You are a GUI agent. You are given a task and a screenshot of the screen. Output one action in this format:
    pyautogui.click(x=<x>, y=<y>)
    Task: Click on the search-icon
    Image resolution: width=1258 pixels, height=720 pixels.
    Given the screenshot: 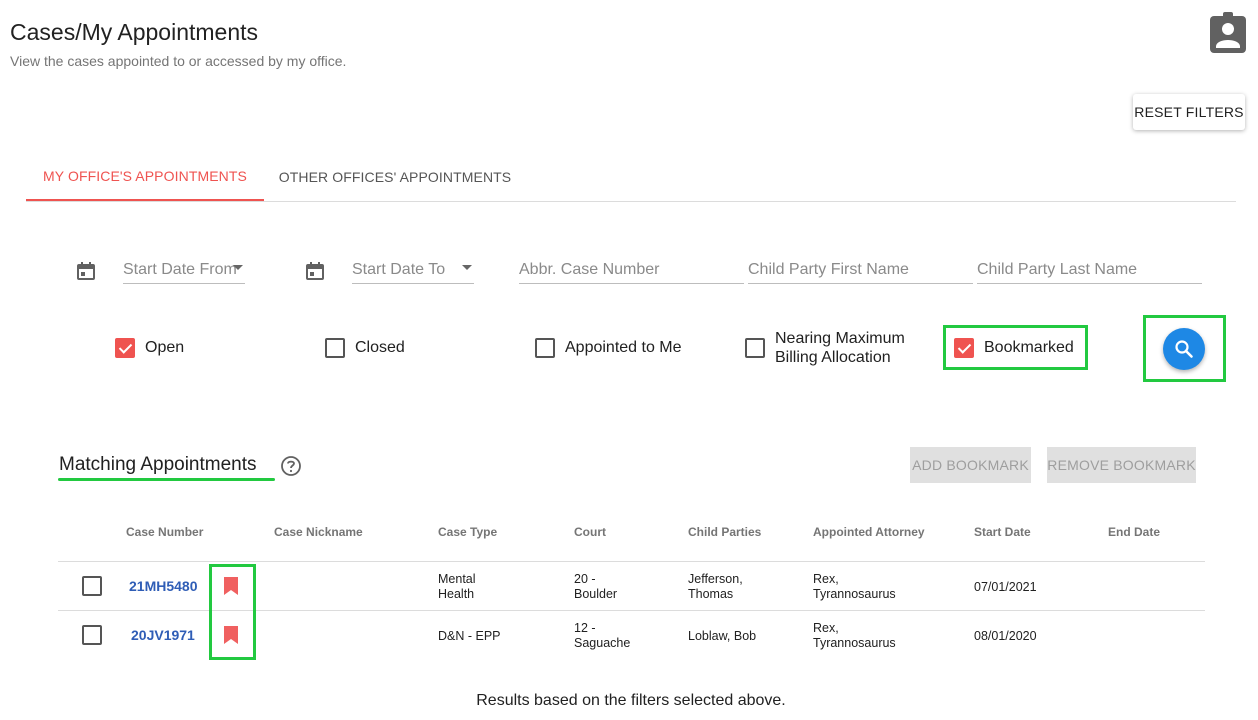 What is the action you would take?
    pyautogui.click(x=1184, y=349)
    